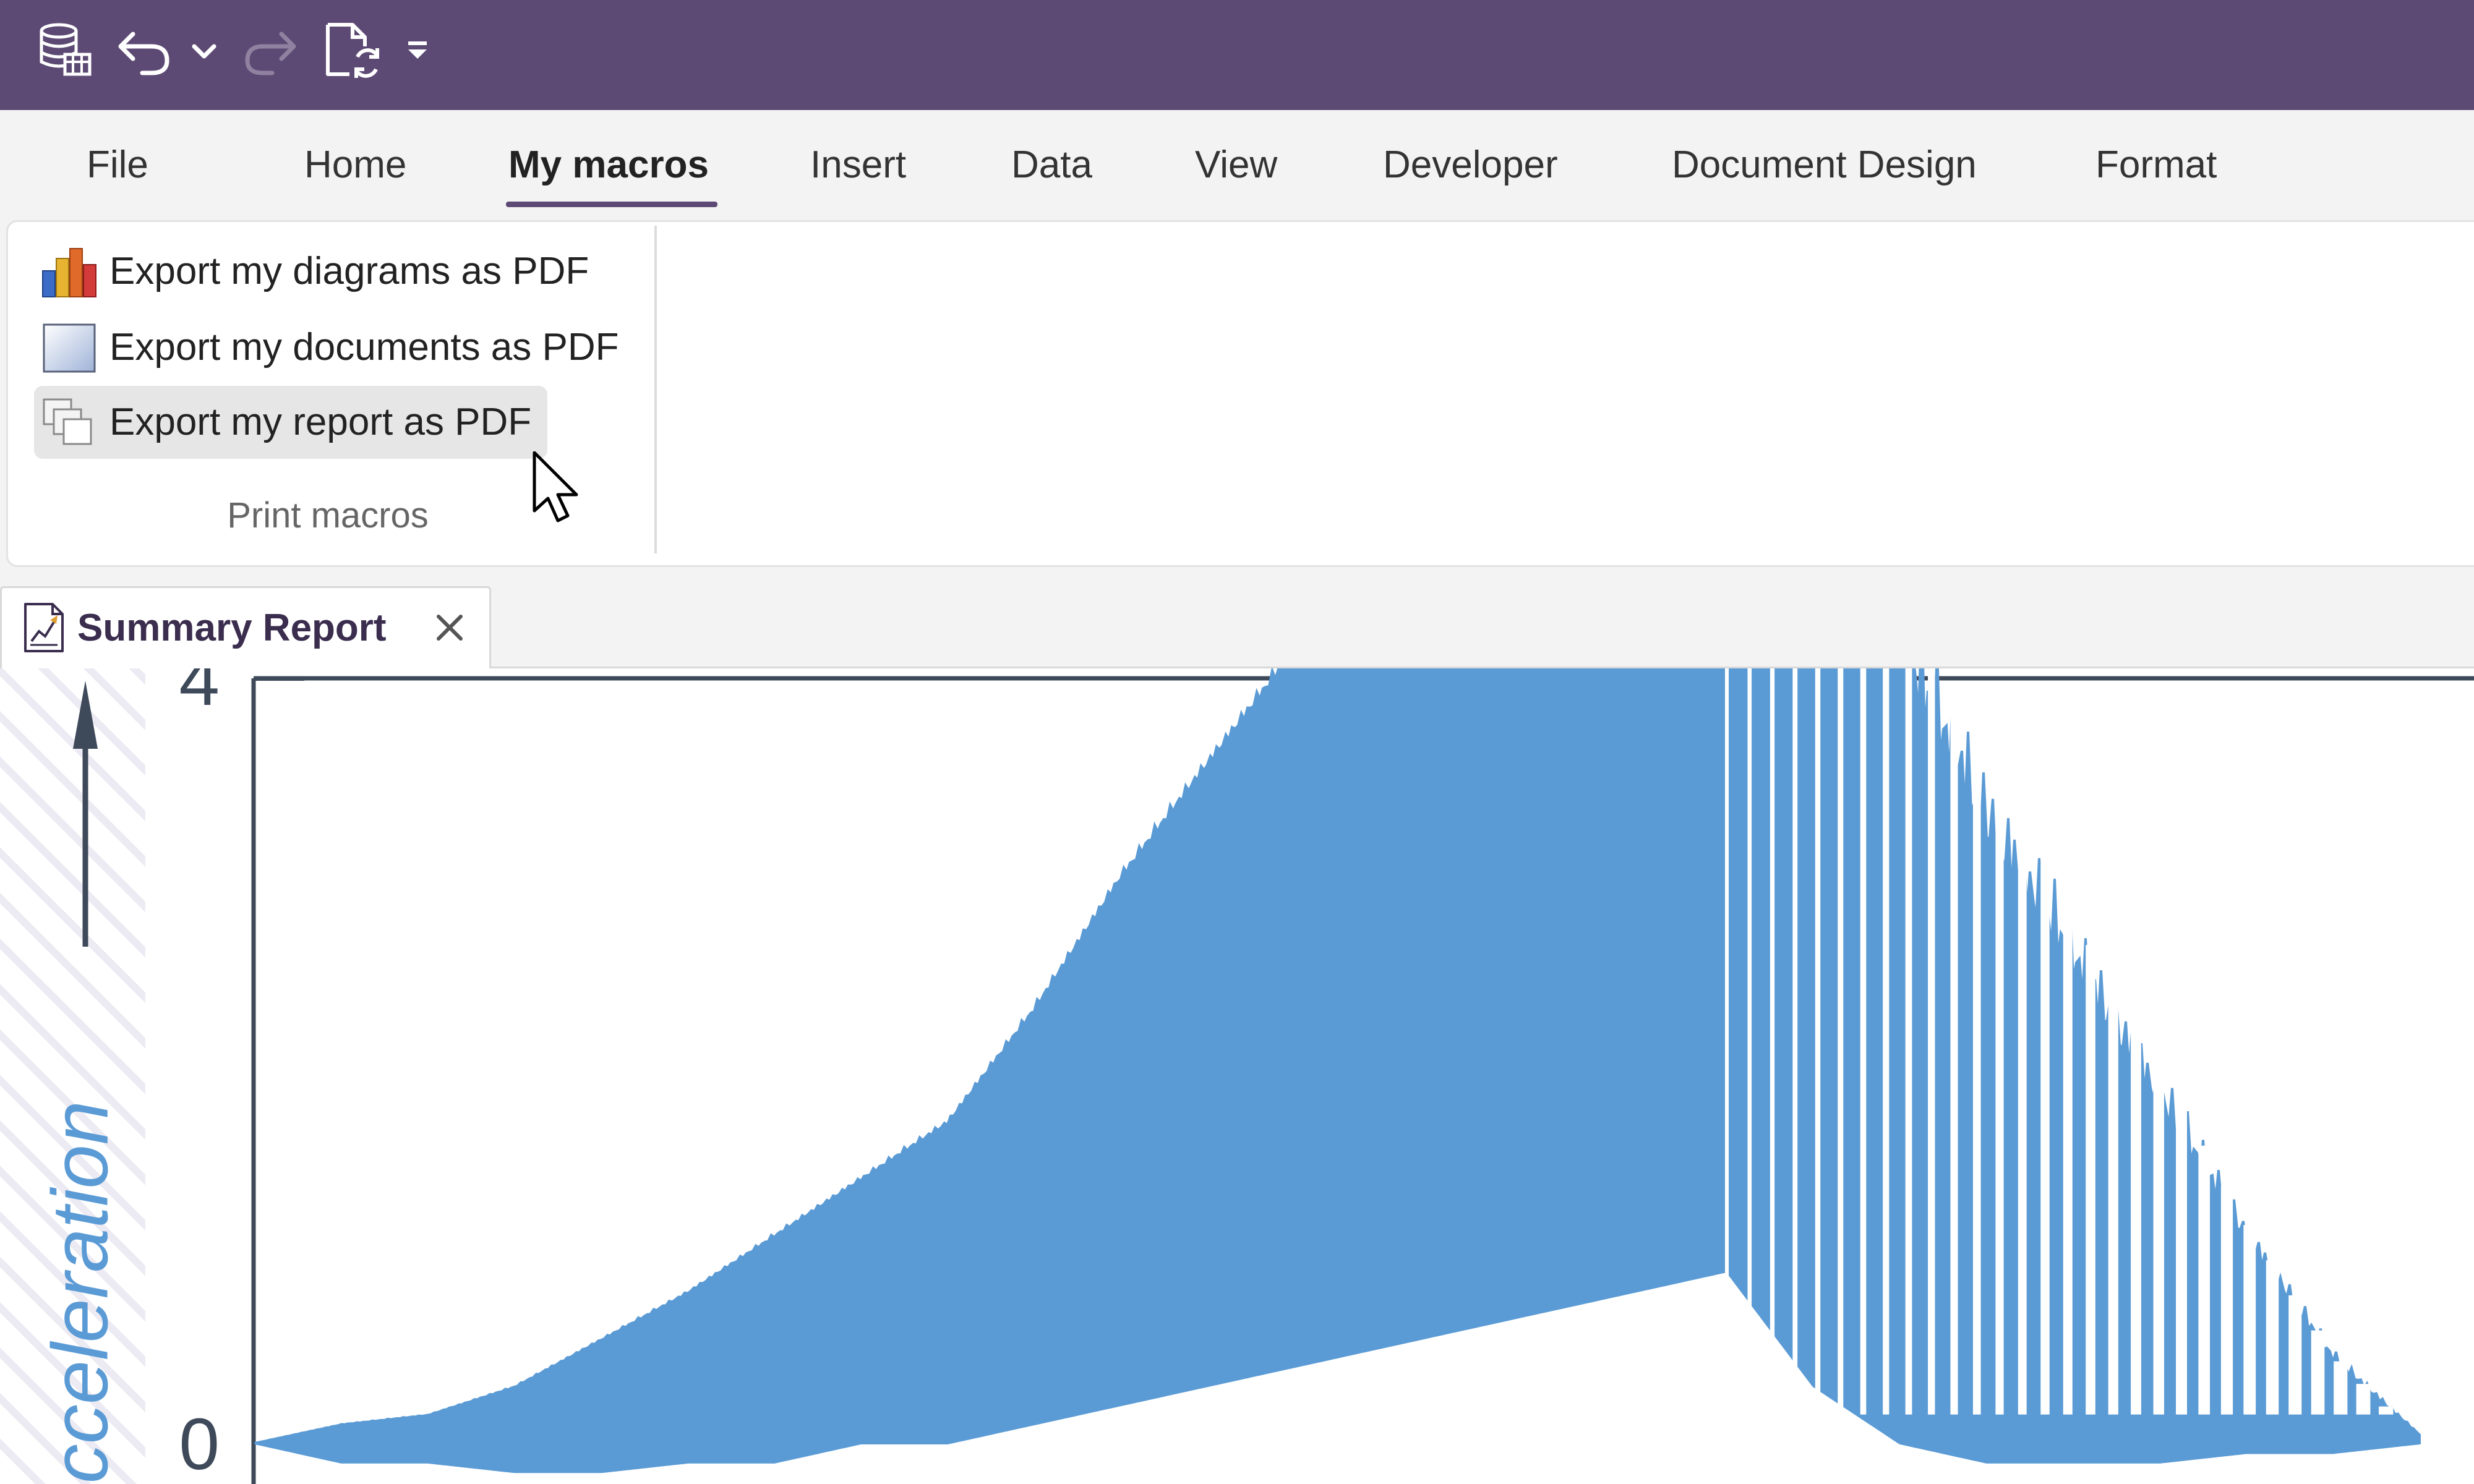 This screenshot has height=1484, width=2474. Describe the element at coordinates (69, 272) in the screenshot. I see `bar-chart-icon` at that location.